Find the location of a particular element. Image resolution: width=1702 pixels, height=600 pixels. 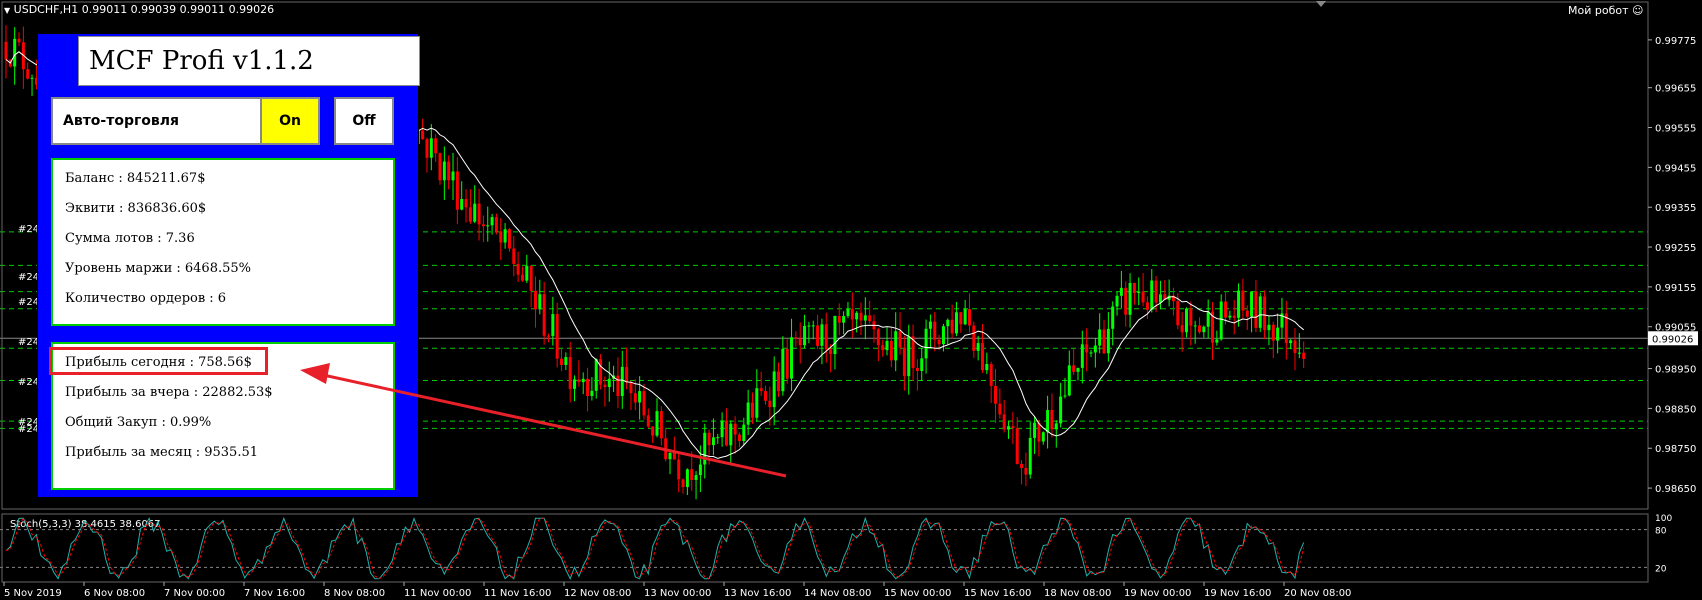

stochastic-panel: 100 80 20 Stoch(5,3,3) 38.4615 38.6067 is located at coordinates (836, 547).